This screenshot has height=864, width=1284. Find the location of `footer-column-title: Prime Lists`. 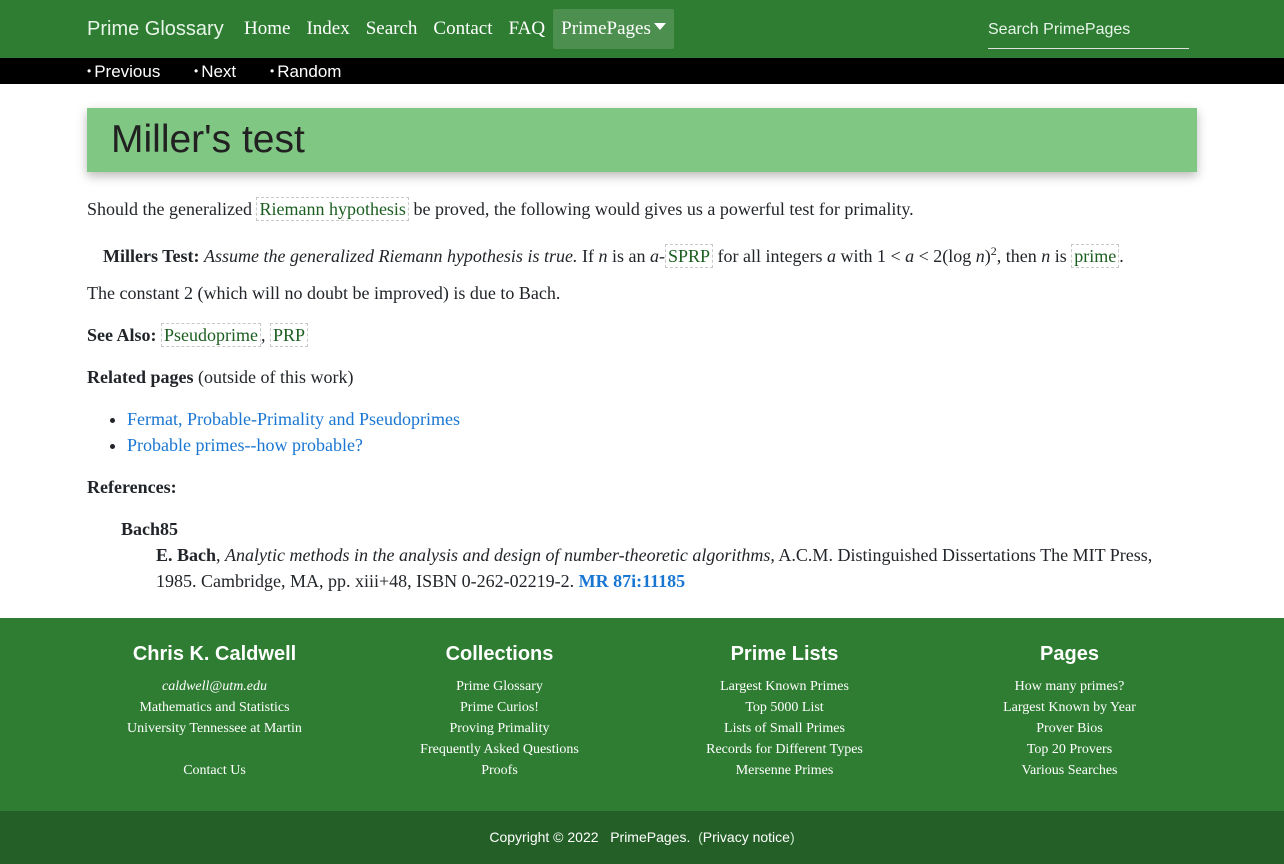

footer-column-title: Prime Lists is located at coordinates (784, 654).